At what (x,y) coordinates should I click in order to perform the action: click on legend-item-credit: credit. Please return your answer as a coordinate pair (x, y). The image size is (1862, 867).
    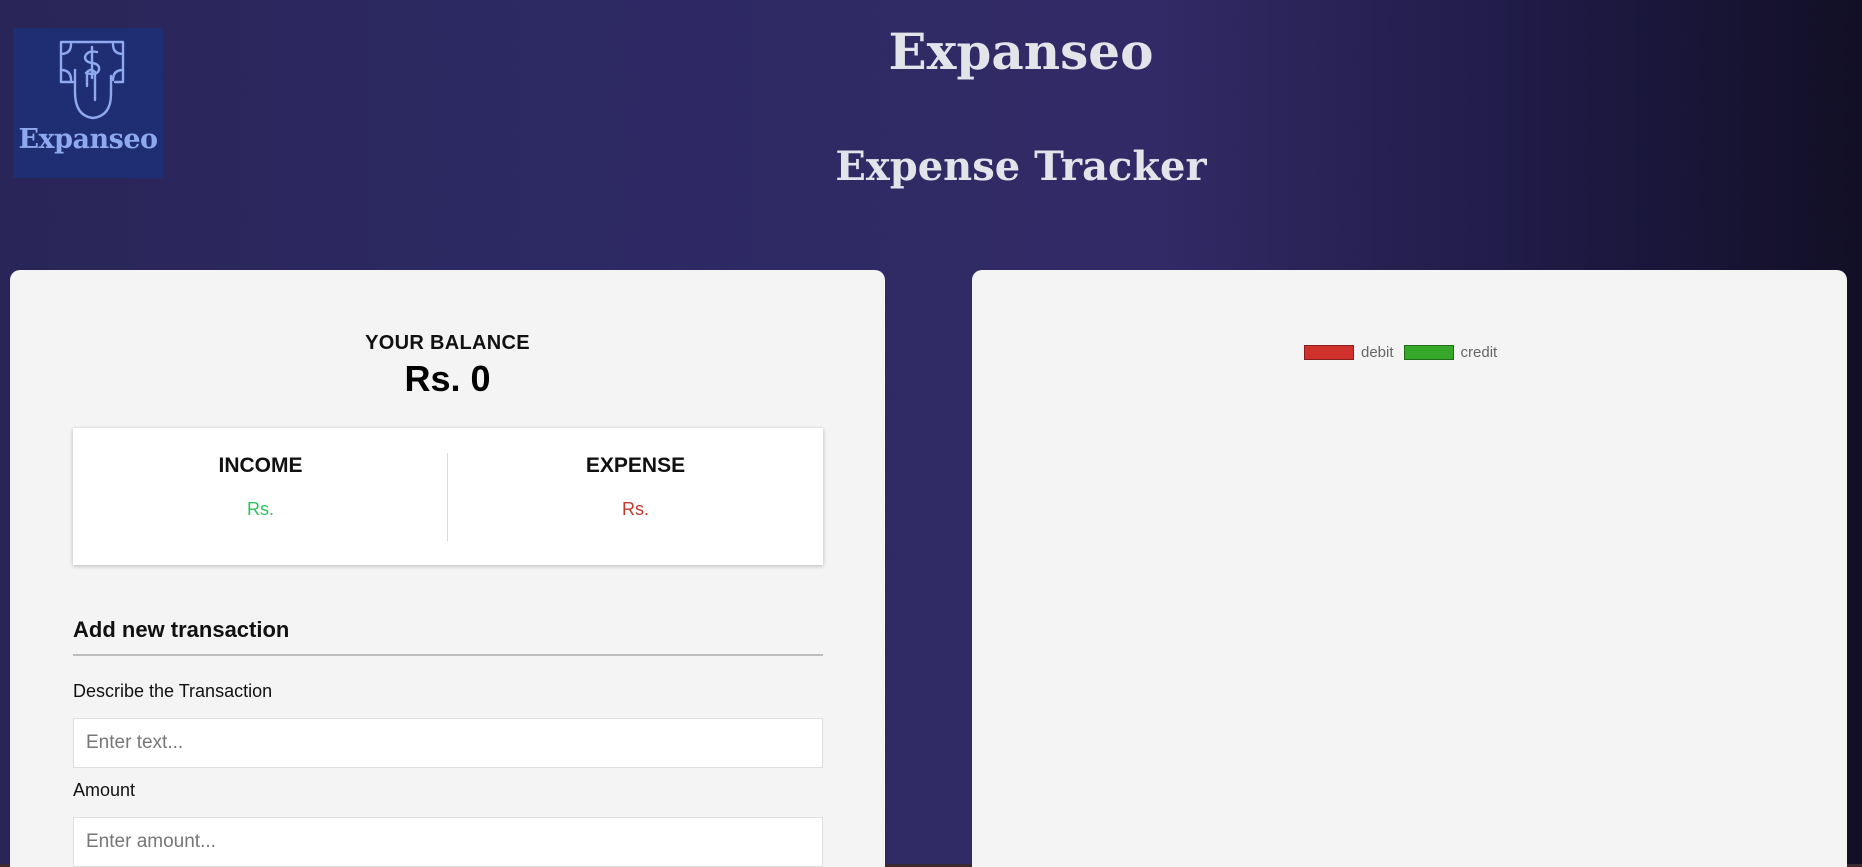
    Looking at the image, I should click on (1450, 352).